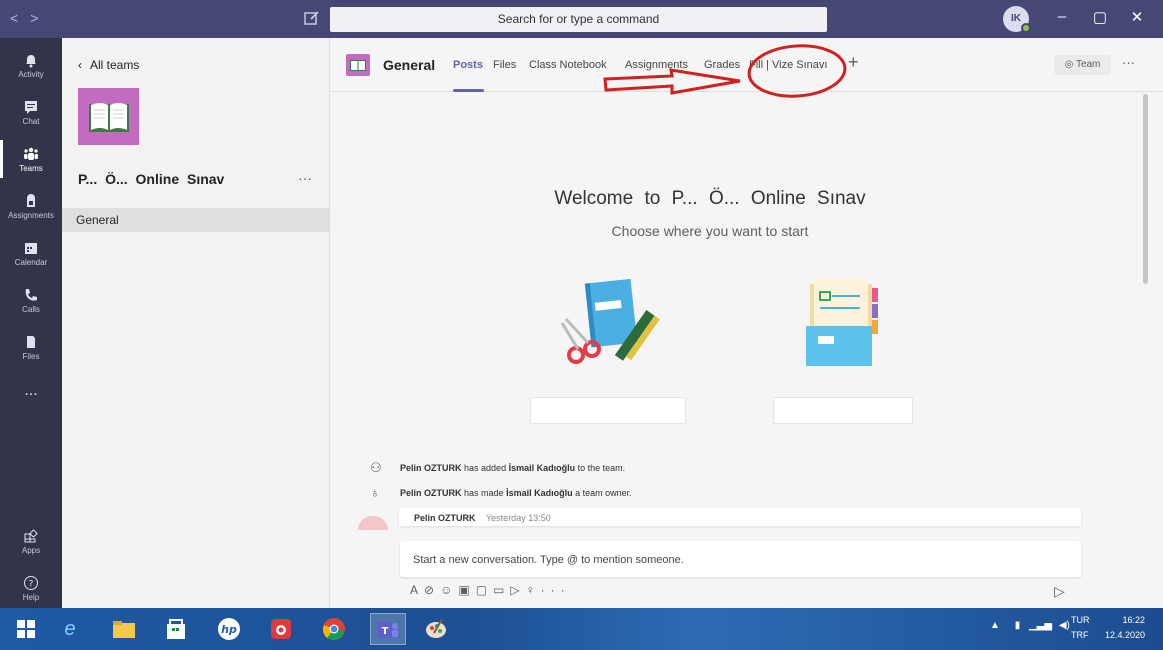  What do you see at coordinates (31, 200) in the screenshot?
I see `assignments-icon` at bounding box center [31, 200].